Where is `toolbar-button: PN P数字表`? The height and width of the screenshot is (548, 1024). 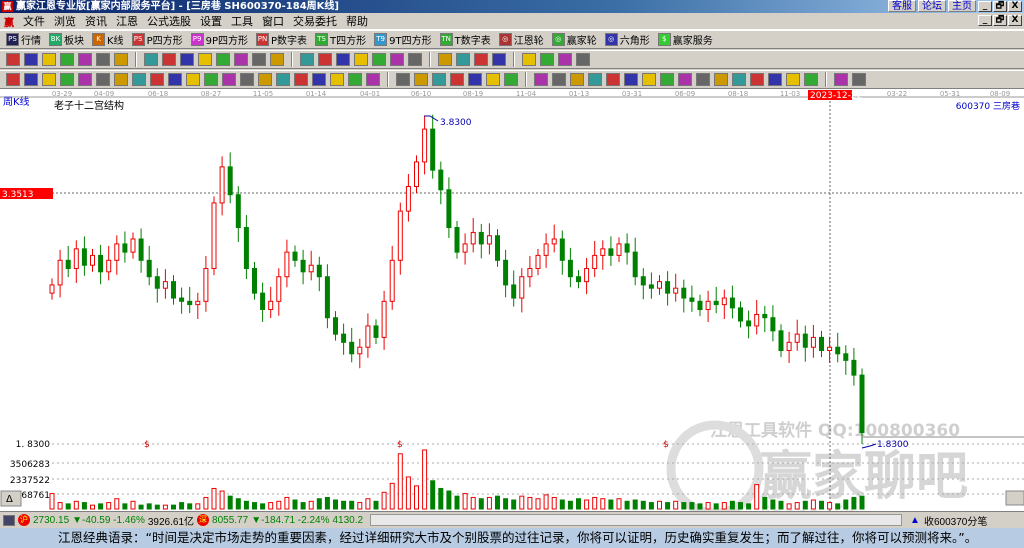 toolbar-button: PN P数字表 is located at coordinates (281, 39).